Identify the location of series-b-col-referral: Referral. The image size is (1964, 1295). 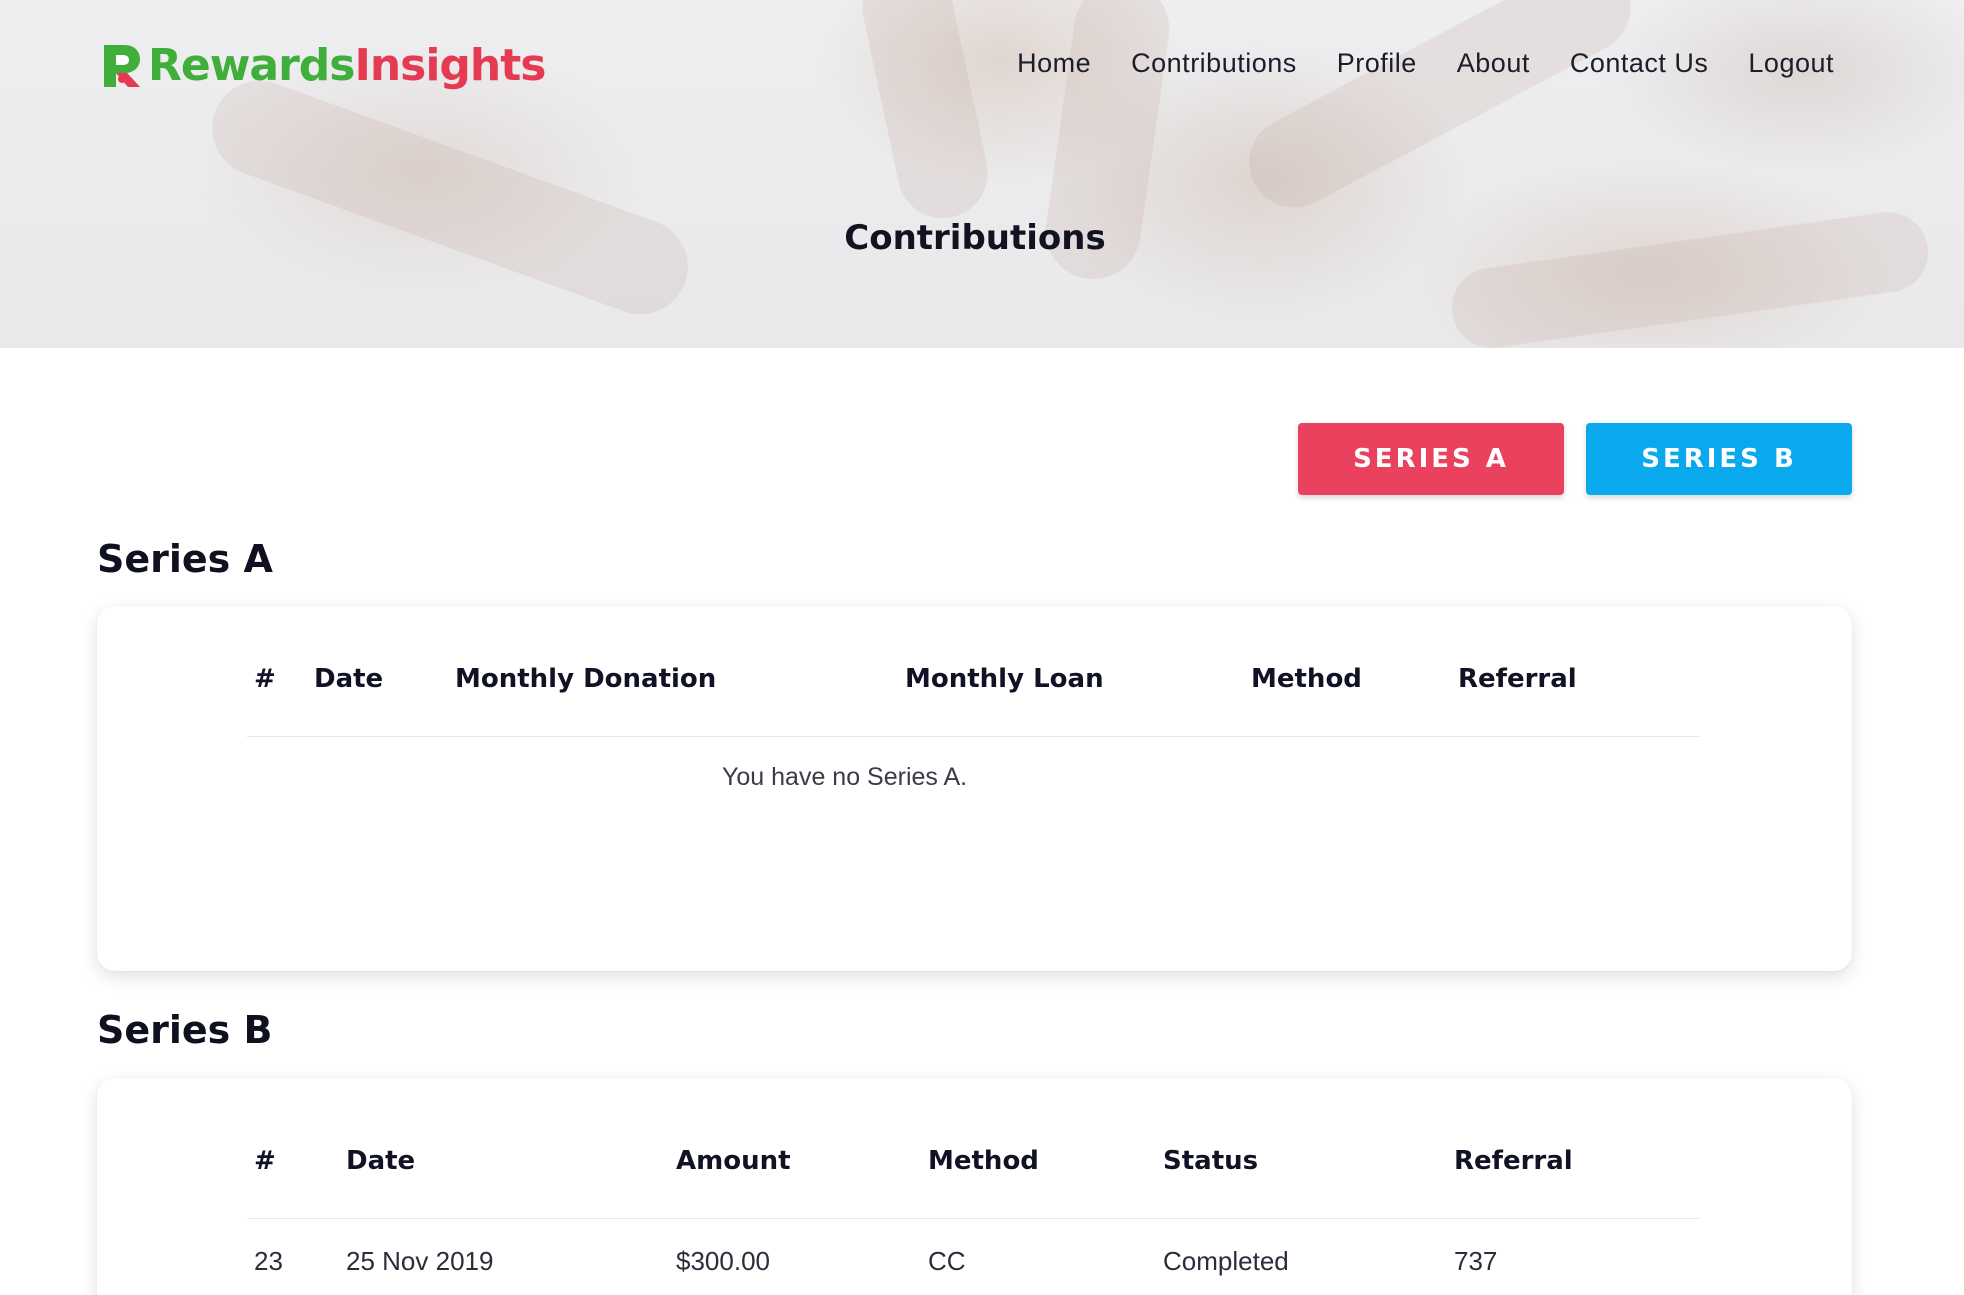
(1513, 1161).